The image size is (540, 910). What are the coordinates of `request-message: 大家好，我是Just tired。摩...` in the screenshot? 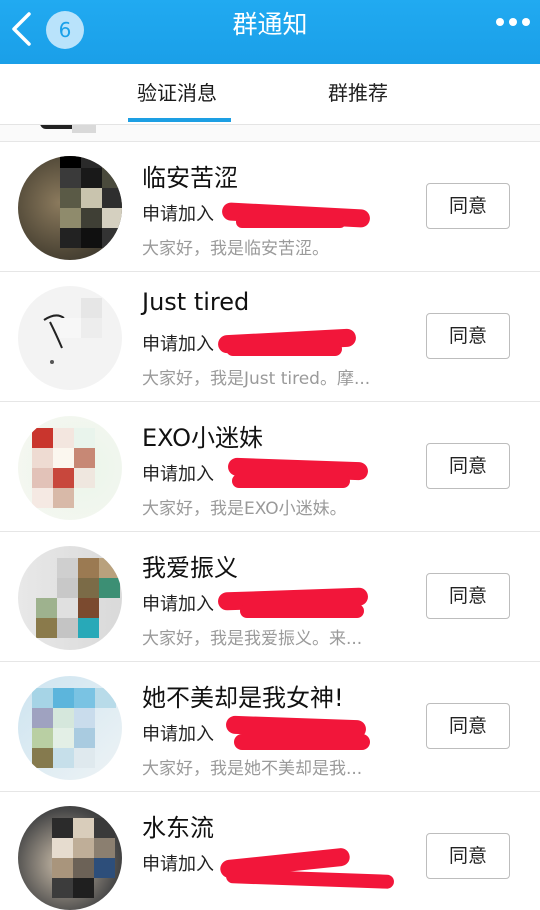 It's located at (256, 379).